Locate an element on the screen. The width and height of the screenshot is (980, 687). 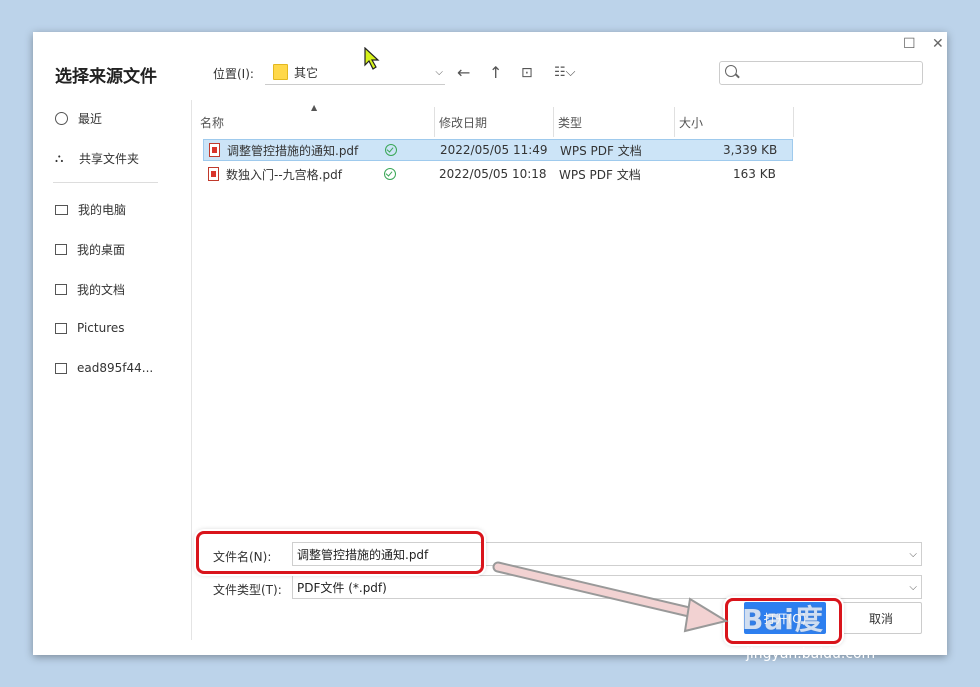
up-arrow-icon: ↑ is located at coordinates (495, 72).